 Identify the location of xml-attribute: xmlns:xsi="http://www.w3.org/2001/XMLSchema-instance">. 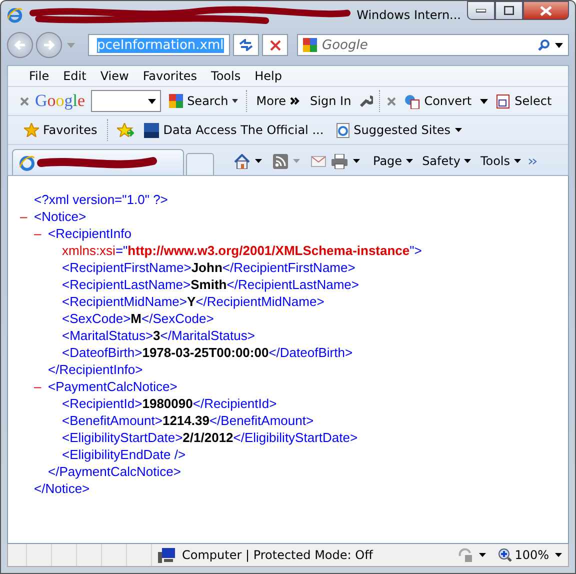
(242, 250).